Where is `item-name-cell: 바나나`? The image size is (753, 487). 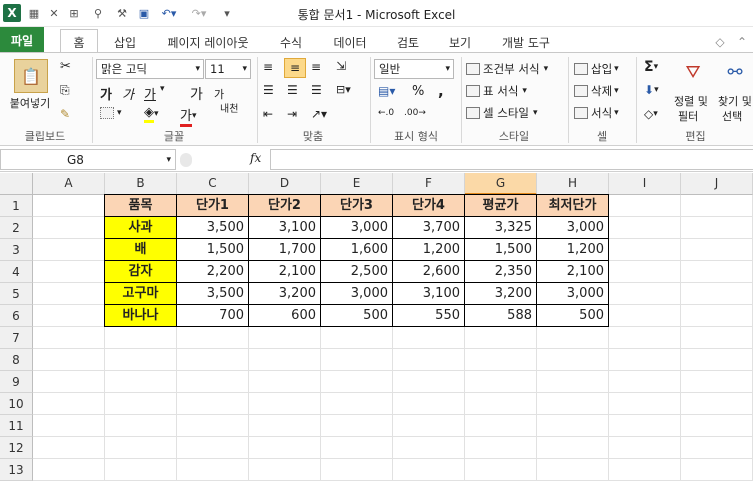 item-name-cell: 바나나 is located at coordinates (140, 315).